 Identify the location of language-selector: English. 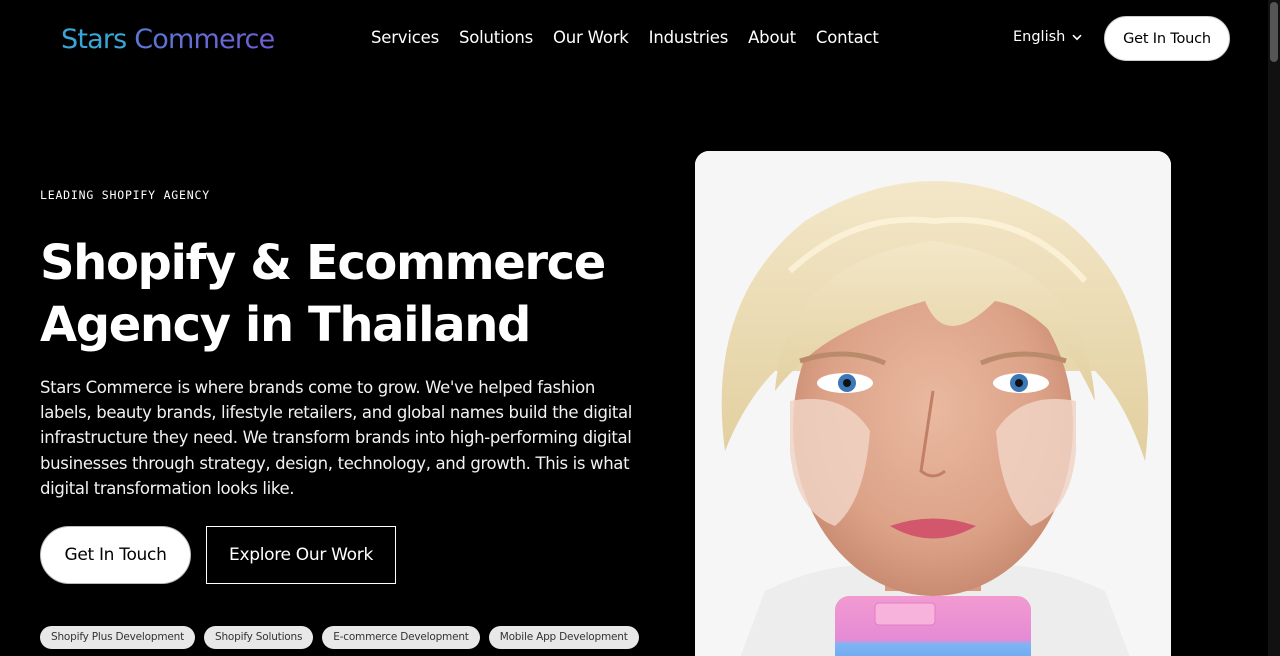
(1047, 37).